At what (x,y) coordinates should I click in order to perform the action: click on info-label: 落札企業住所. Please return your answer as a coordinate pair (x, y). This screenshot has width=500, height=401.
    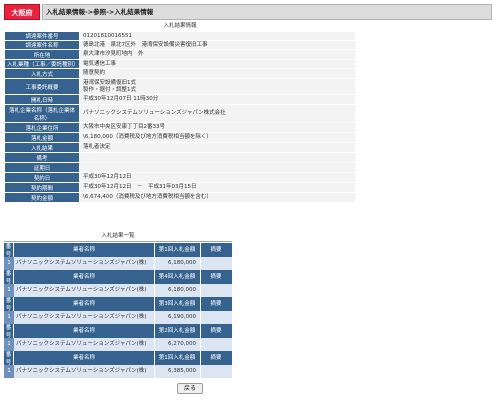
    Looking at the image, I should click on (42, 127).